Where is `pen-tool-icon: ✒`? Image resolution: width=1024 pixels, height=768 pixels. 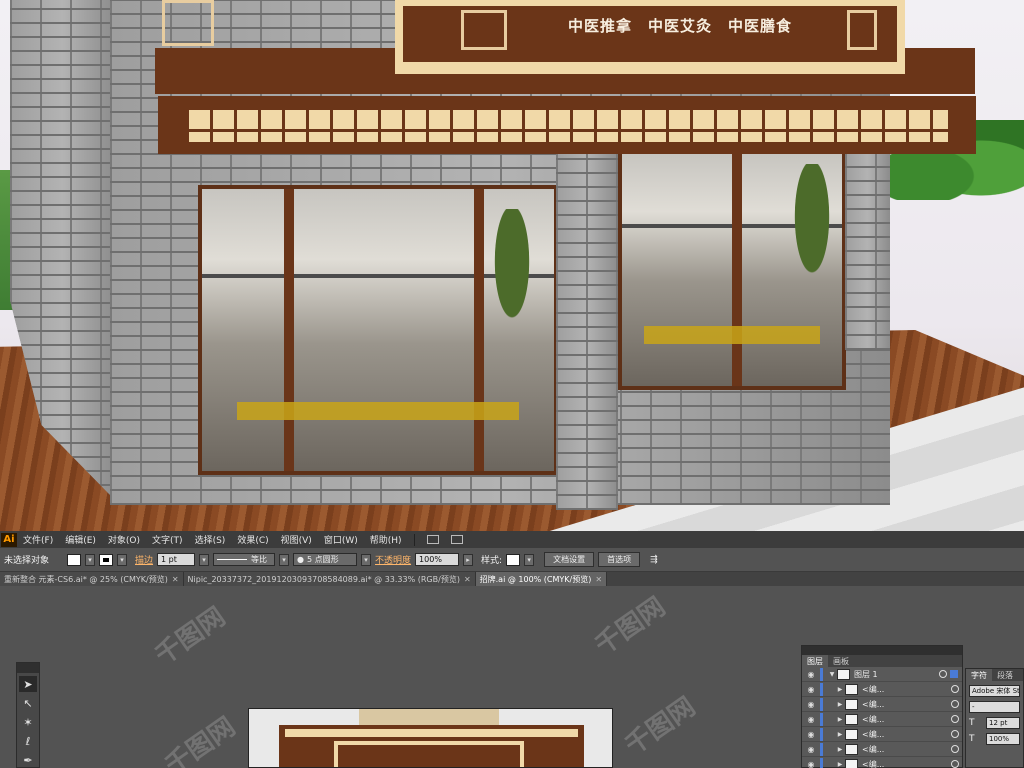
pen-tool-icon: ✒ is located at coordinates (28, 760).